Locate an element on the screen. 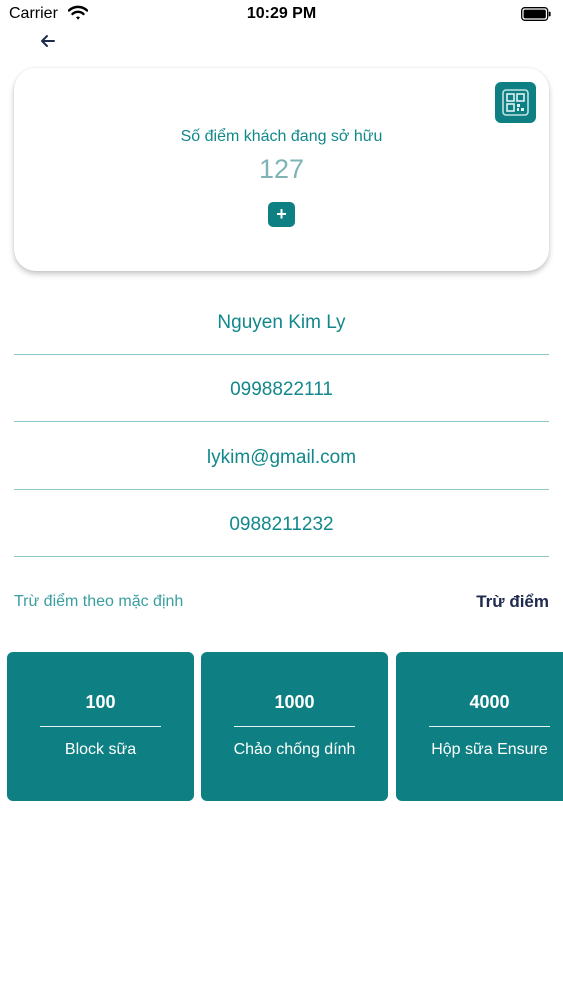 The image size is (563, 1000). reward-card: 100 Block sữa is located at coordinates (100, 726).